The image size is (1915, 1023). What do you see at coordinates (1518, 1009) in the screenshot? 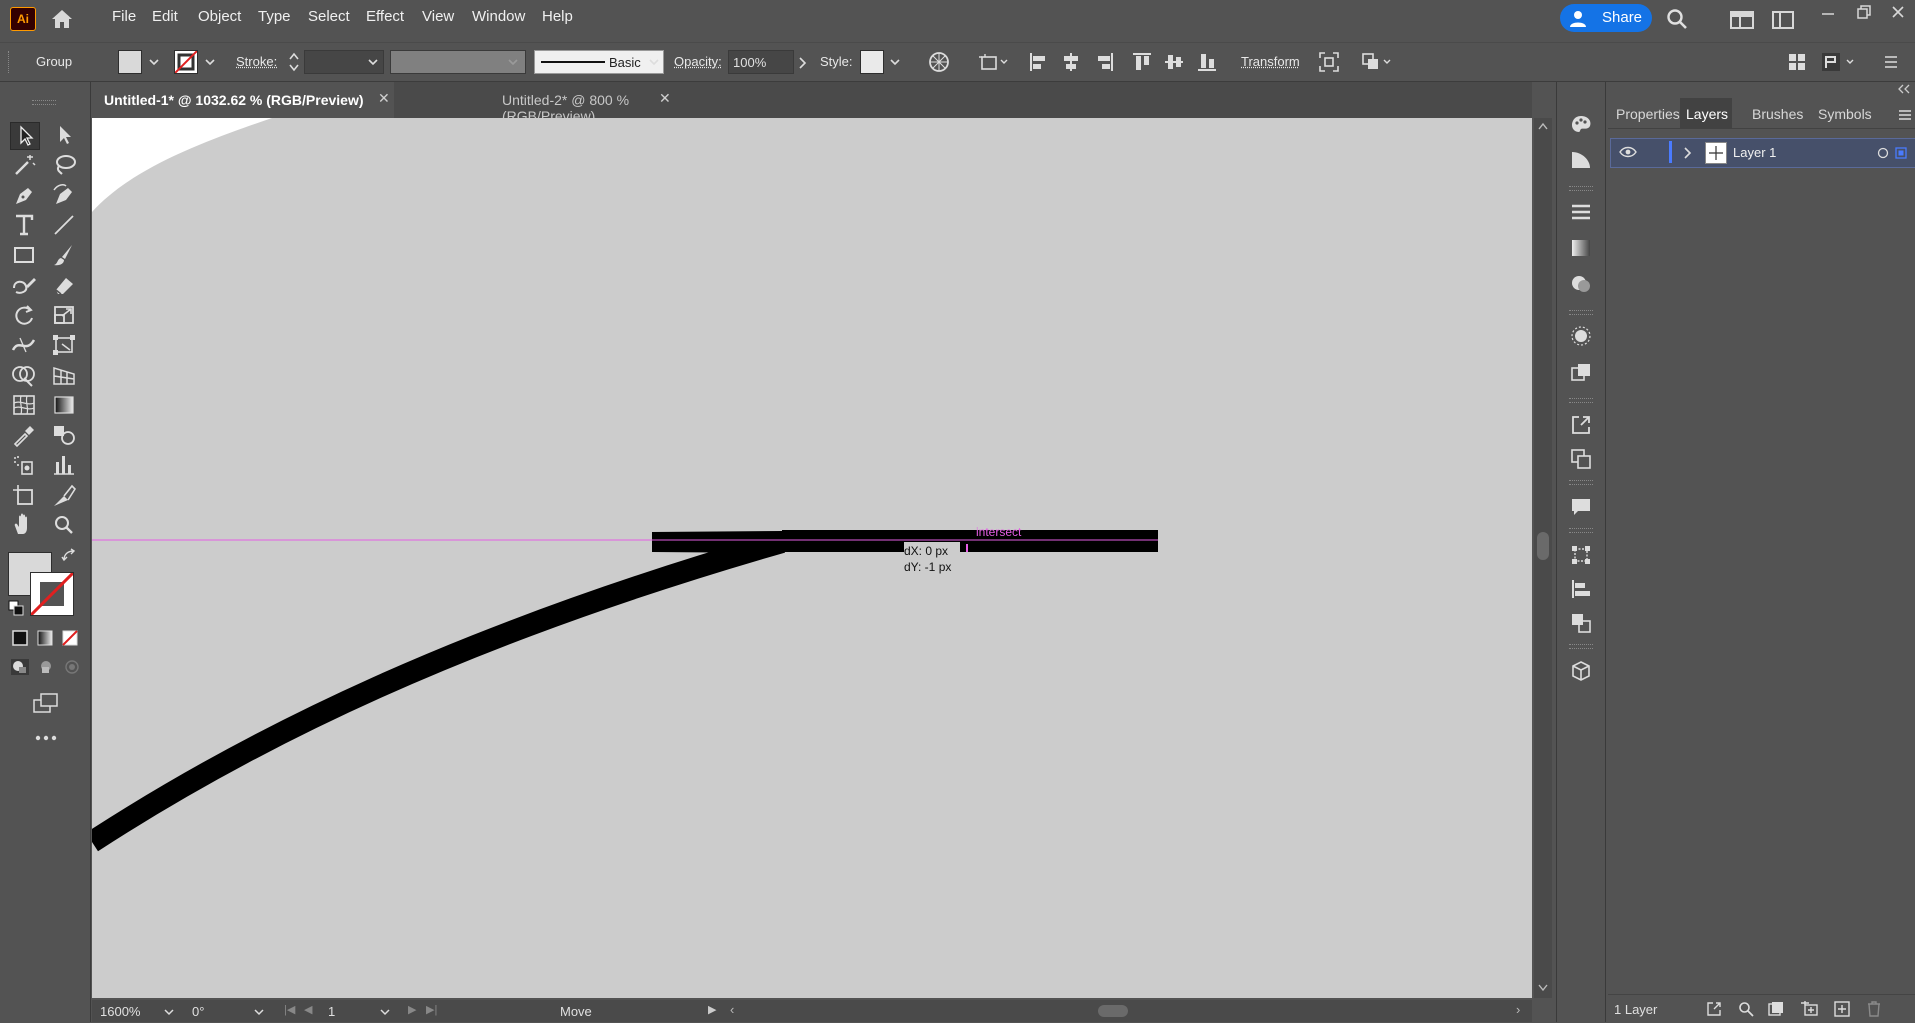
I see `scroll-right-icon: ›` at bounding box center [1518, 1009].